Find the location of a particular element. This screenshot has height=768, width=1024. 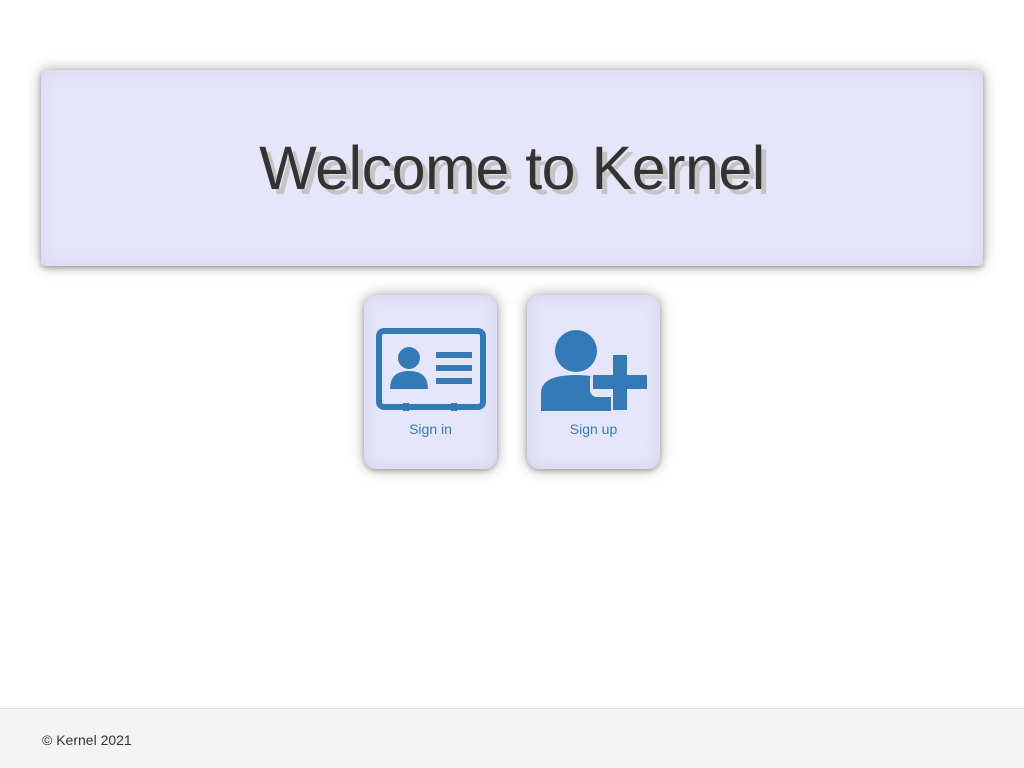

action-tiles: Sign in Sign up is located at coordinates (512, 382).